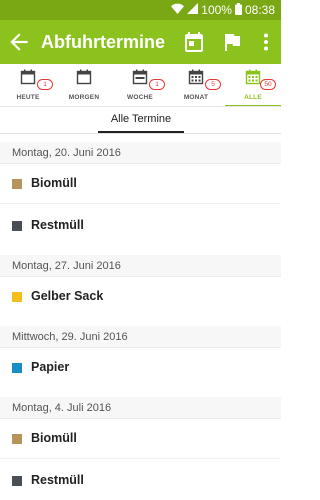 The image size is (320, 500). What do you see at coordinates (216, 10) in the screenshot?
I see `battery-percent: 100%` at bounding box center [216, 10].